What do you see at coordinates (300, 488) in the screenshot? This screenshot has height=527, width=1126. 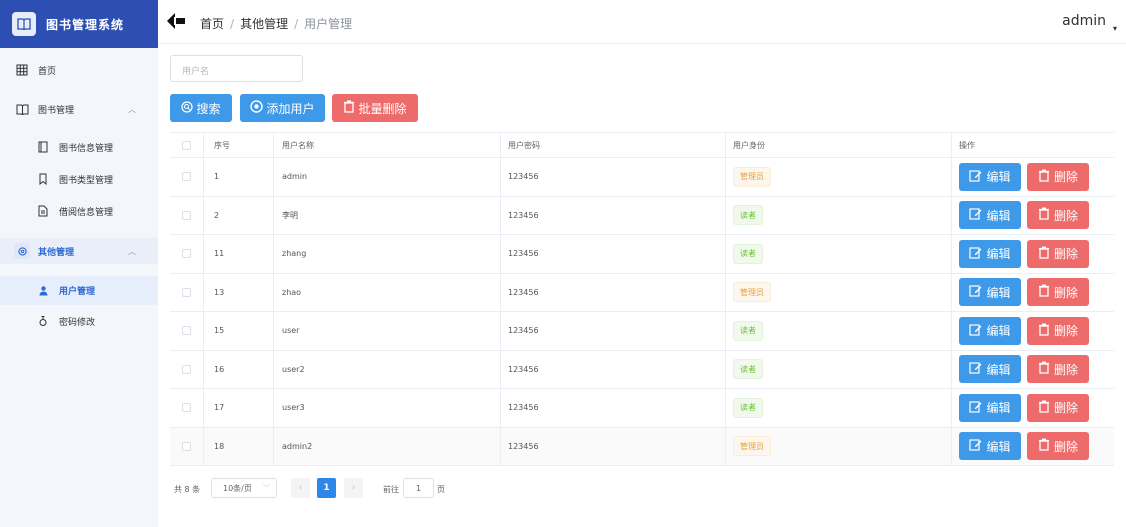 I see `prev-page-button: ‹` at bounding box center [300, 488].